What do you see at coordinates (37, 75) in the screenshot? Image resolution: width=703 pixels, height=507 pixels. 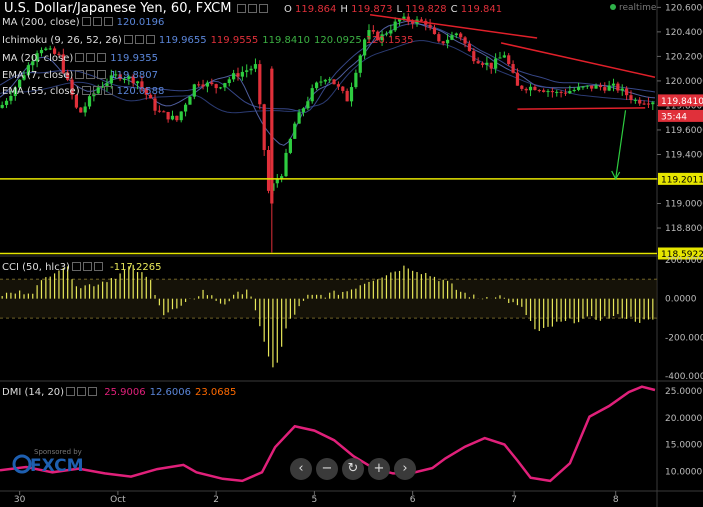 I see `indicator-label: EMA (7, close)` at bounding box center [37, 75].